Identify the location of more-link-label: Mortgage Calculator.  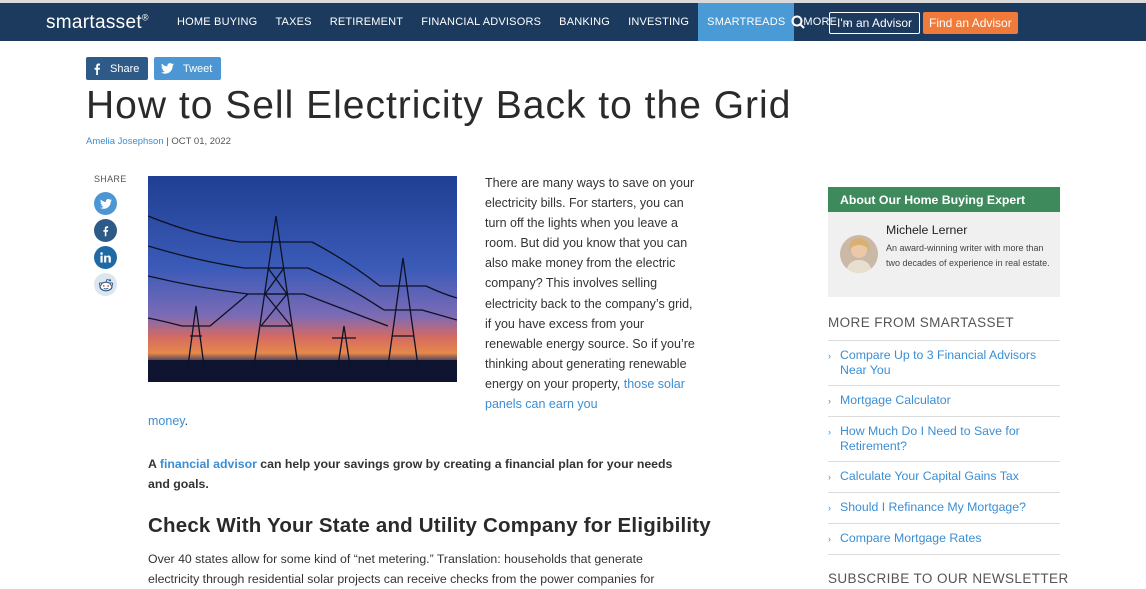
(895, 400).